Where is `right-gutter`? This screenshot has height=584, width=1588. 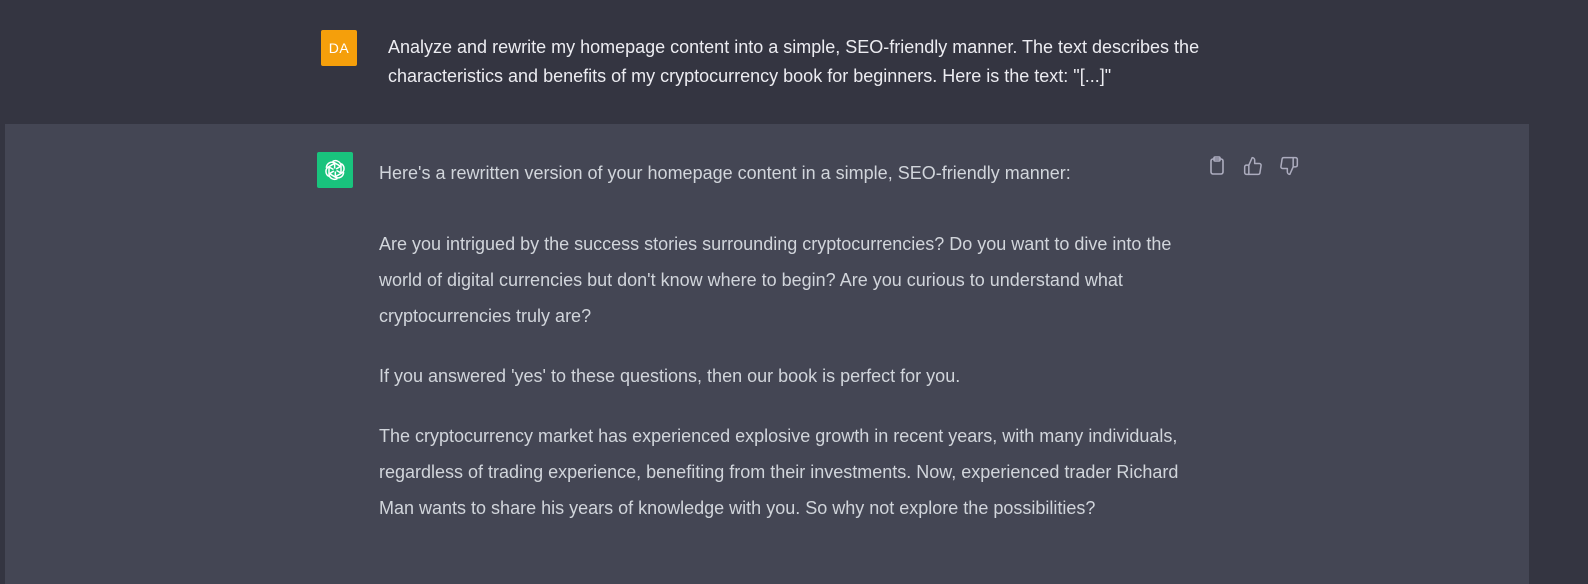 right-gutter is located at coordinates (1558, 292).